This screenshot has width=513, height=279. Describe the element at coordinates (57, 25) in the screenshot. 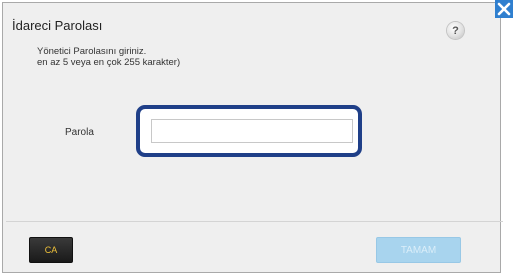

I see `dialog-title: İdareci Parolası` at that location.